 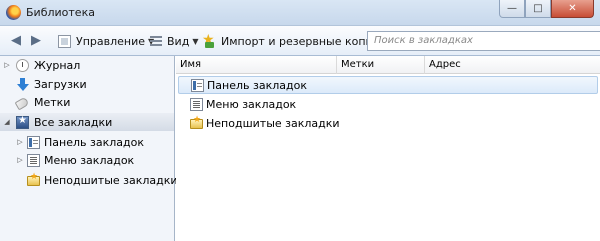 What do you see at coordinates (572, 9) in the screenshot?
I see `close-button: ✕` at bounding box center [572, 9].